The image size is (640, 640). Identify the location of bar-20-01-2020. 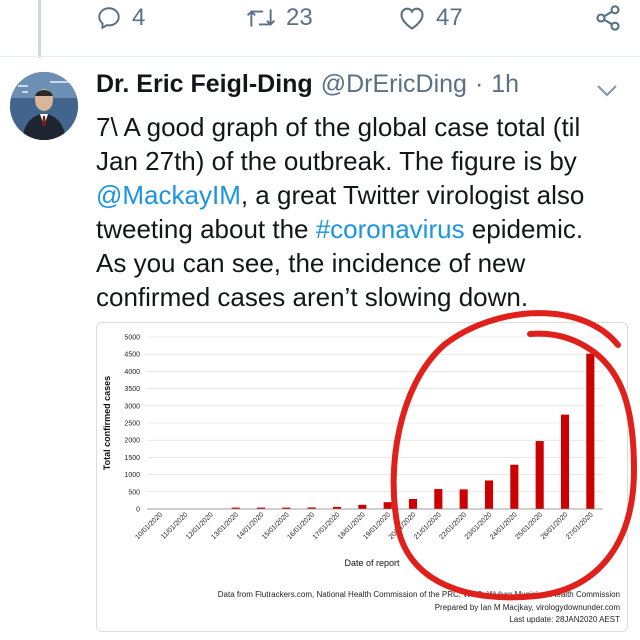
(413, 503).